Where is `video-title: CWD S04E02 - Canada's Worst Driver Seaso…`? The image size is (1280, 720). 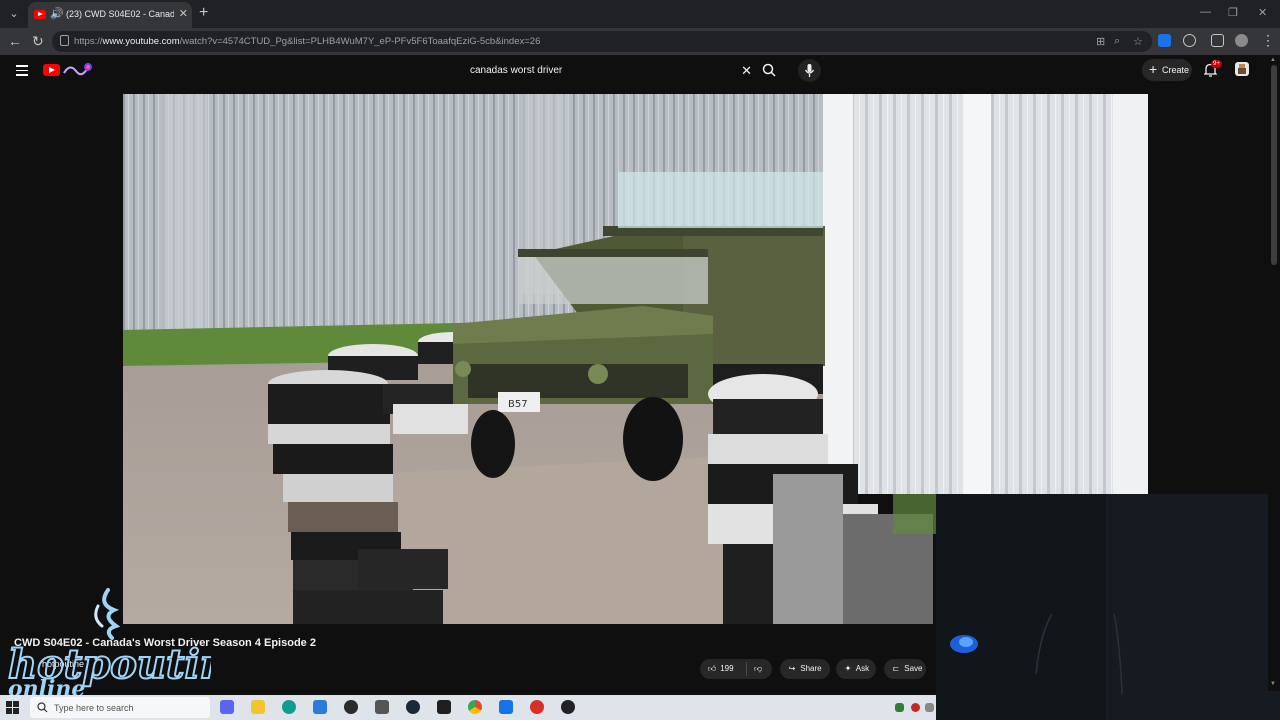
video-title: CWD S04E02 - Canada's Worst Driver Seaso… is located at coordinates (165, 643).